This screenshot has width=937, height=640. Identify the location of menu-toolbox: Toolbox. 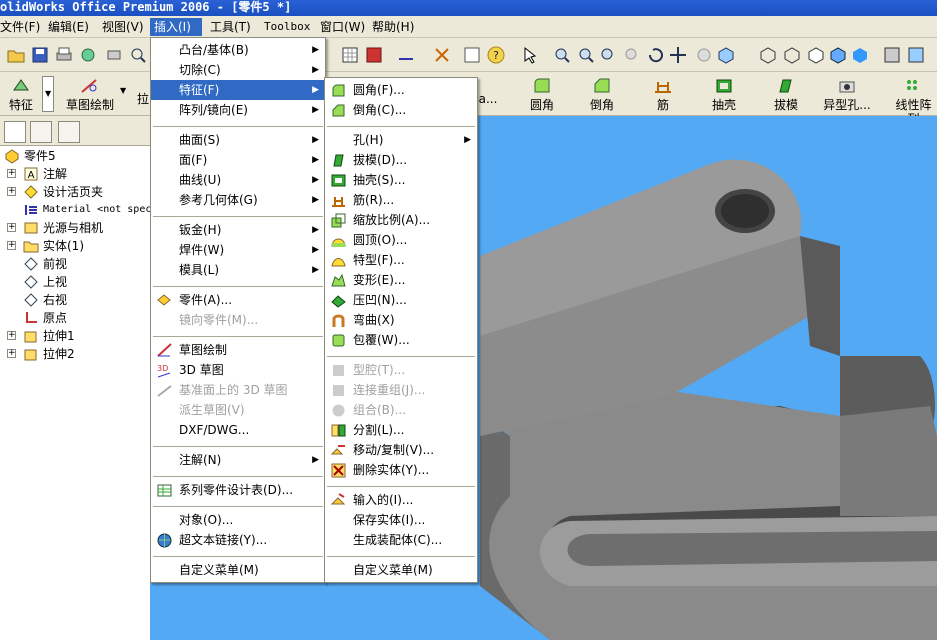
(287, 27).